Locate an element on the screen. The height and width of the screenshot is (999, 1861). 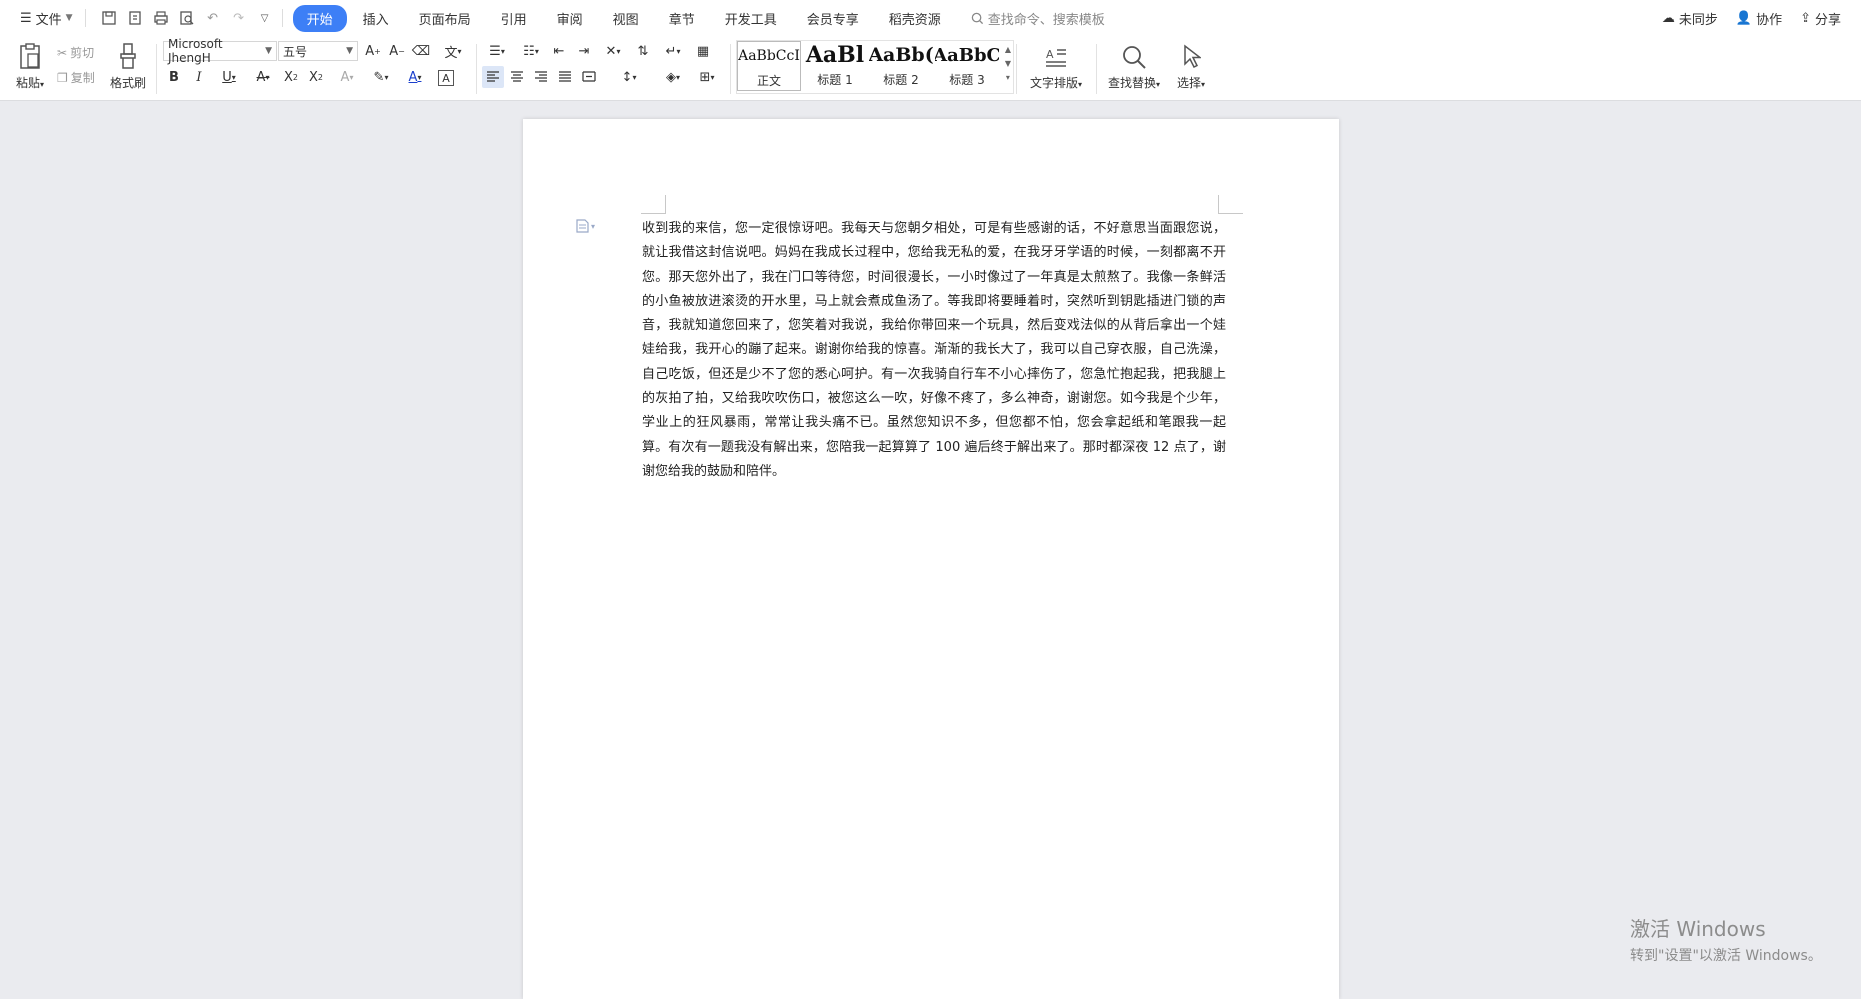
underline-icon: U ▾ is located at coordinates (229, 77).